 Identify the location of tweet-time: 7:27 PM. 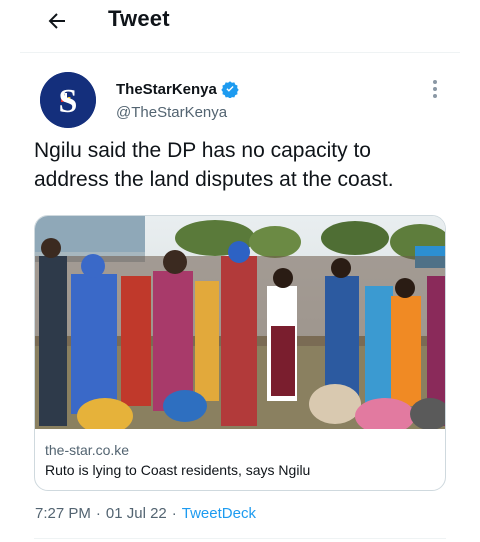
(63, 513).